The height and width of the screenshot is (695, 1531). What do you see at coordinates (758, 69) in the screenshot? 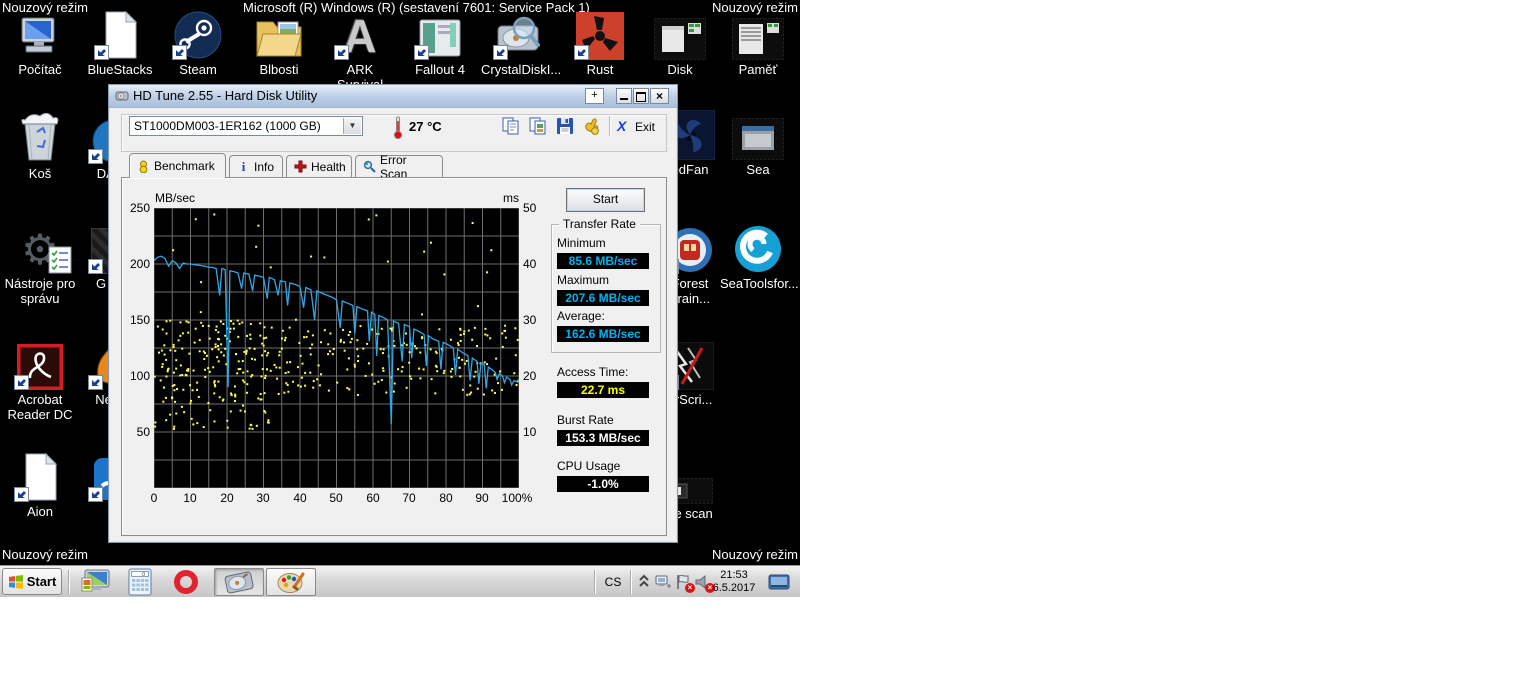
I see `icon-label: Paměť` at bounding box center [758, 69].